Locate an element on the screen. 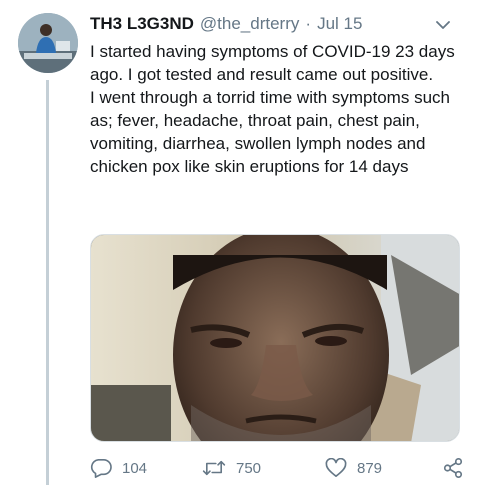 This screenshot has height=491, width=480. reply-icon is located at coordinates (101, 468).